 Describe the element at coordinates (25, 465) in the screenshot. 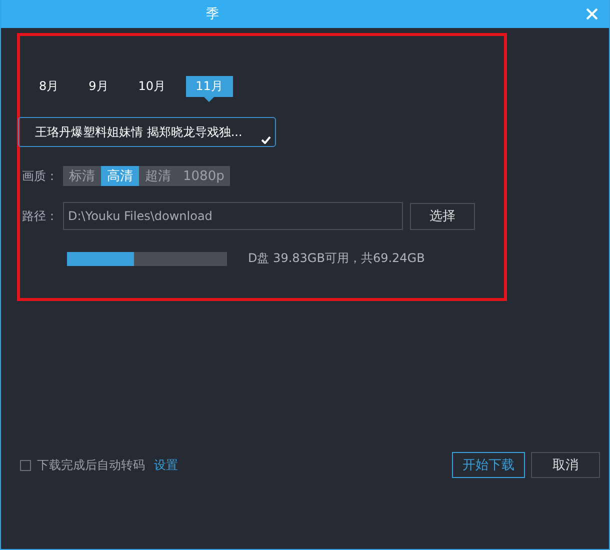

I see `transcode-checkbox` at that location.